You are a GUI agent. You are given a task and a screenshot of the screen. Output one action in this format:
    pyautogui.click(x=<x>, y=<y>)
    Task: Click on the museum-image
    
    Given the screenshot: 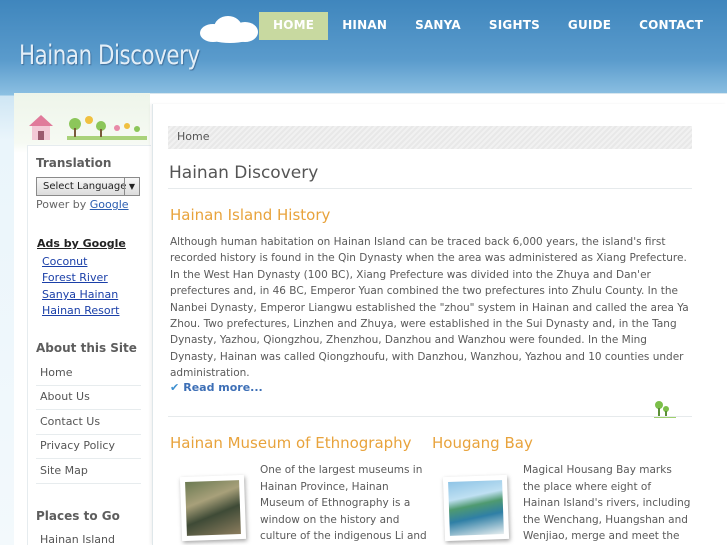 What is the action you would take?
    pyautogui.click(x=213, y=508)
    